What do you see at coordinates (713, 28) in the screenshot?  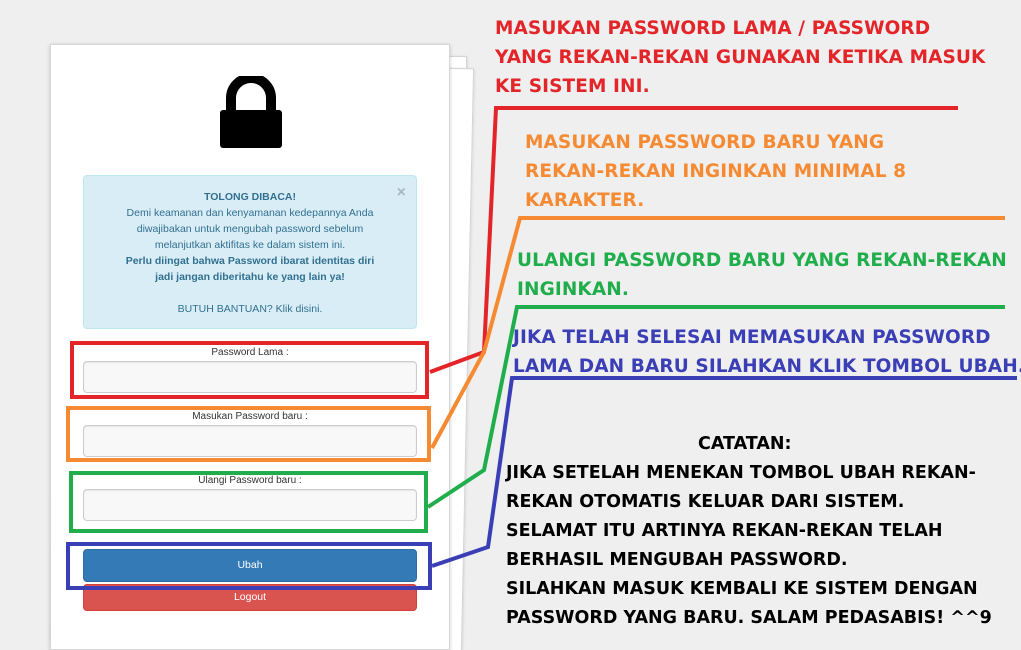 I see `red-annotation-line: MASUKAN PASSWORD LAMA / PASSWORD` at bounding box center [713, 28].